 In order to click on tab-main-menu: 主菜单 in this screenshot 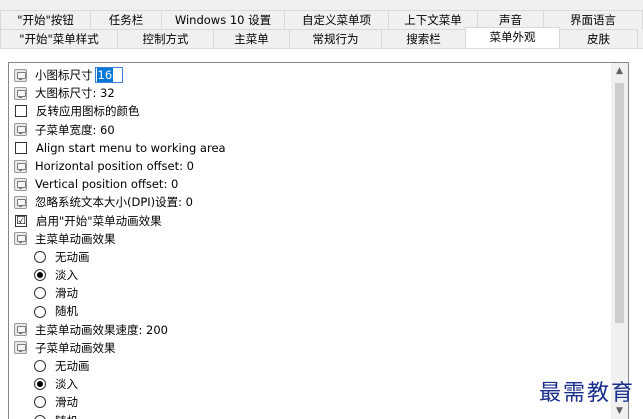, I will do `click(251, 38)`.